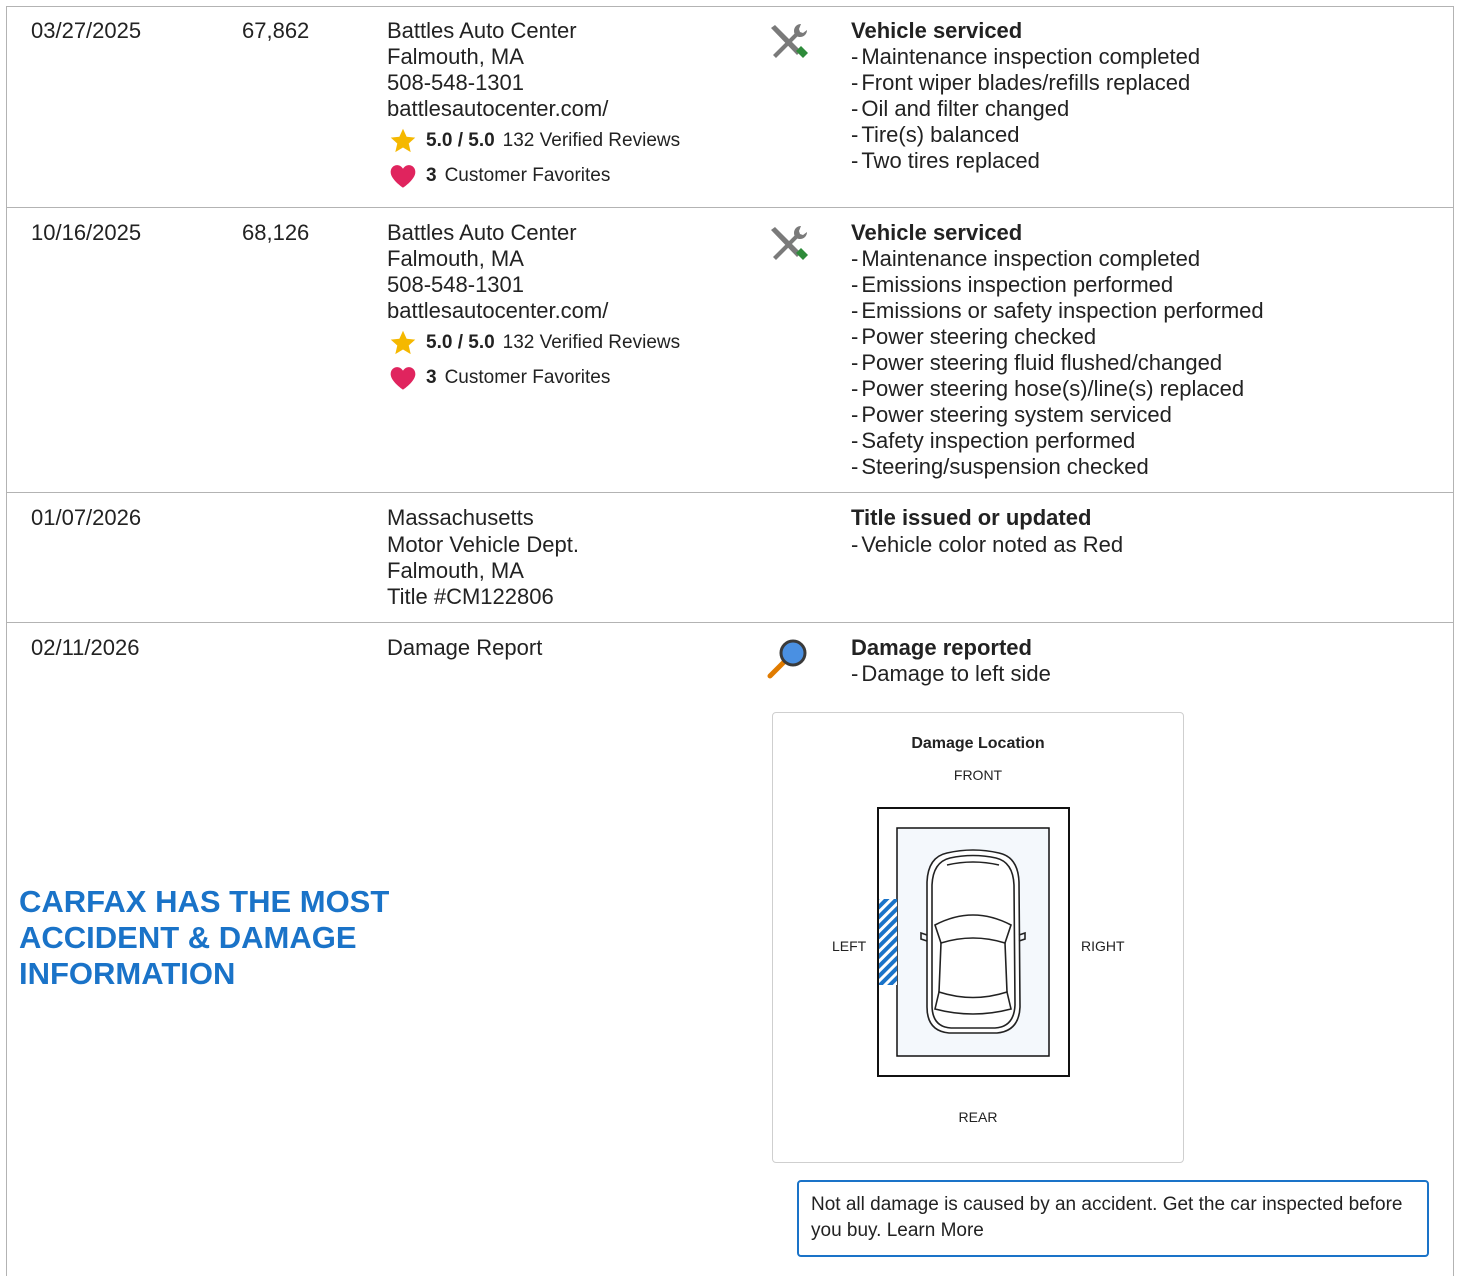 Image resolution: width=1465 pixels, height=1276 pixels. Describe the element at coordinates (978, 1117) in the screenshot. I see `rear-label: REAR` at that location.